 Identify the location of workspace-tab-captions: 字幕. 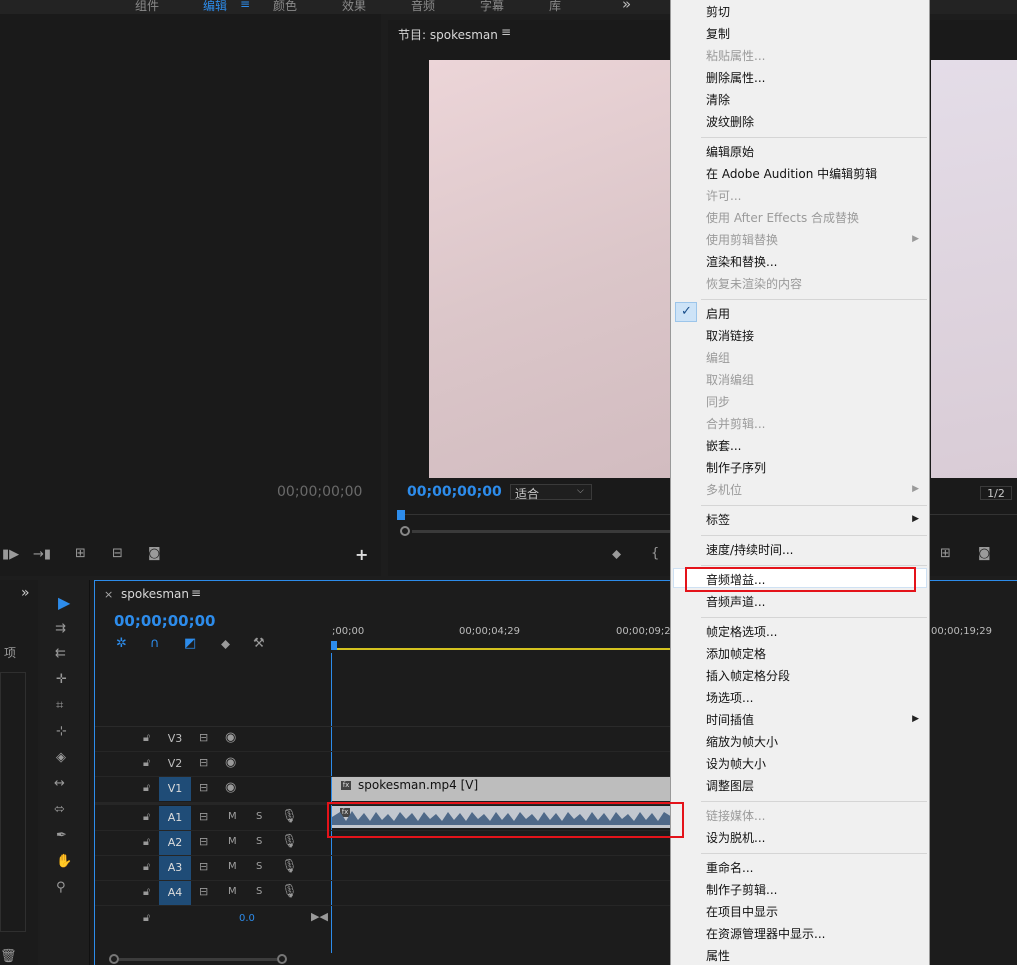
(492, 7).